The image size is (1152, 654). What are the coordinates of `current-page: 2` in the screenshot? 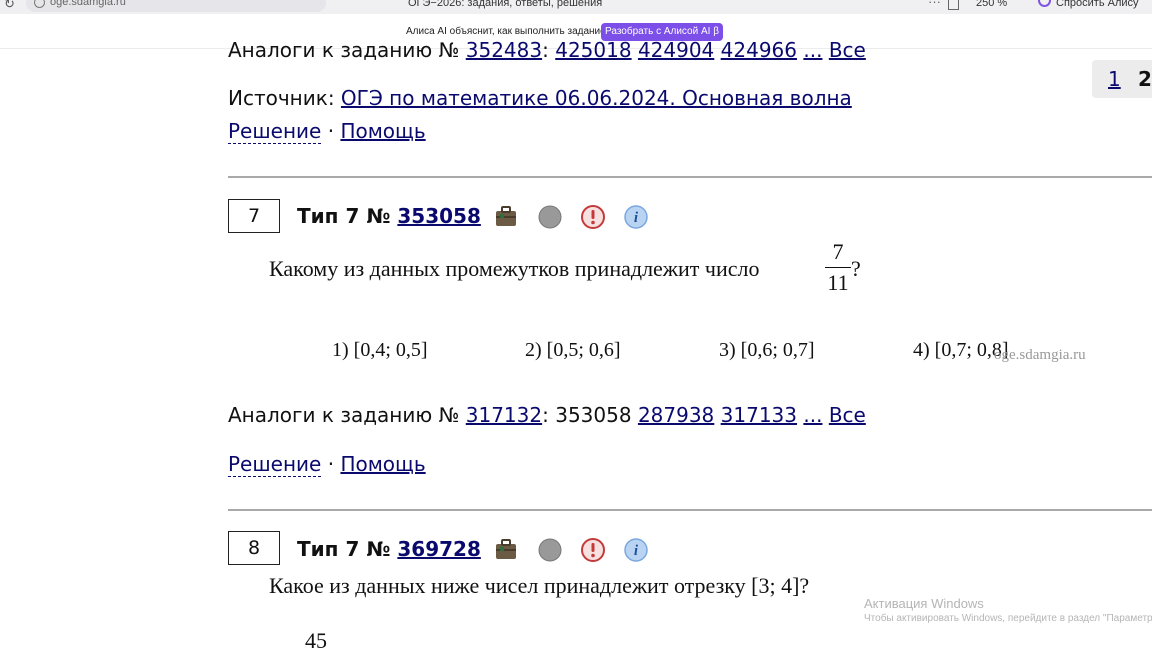 It's located at (1145, 79).